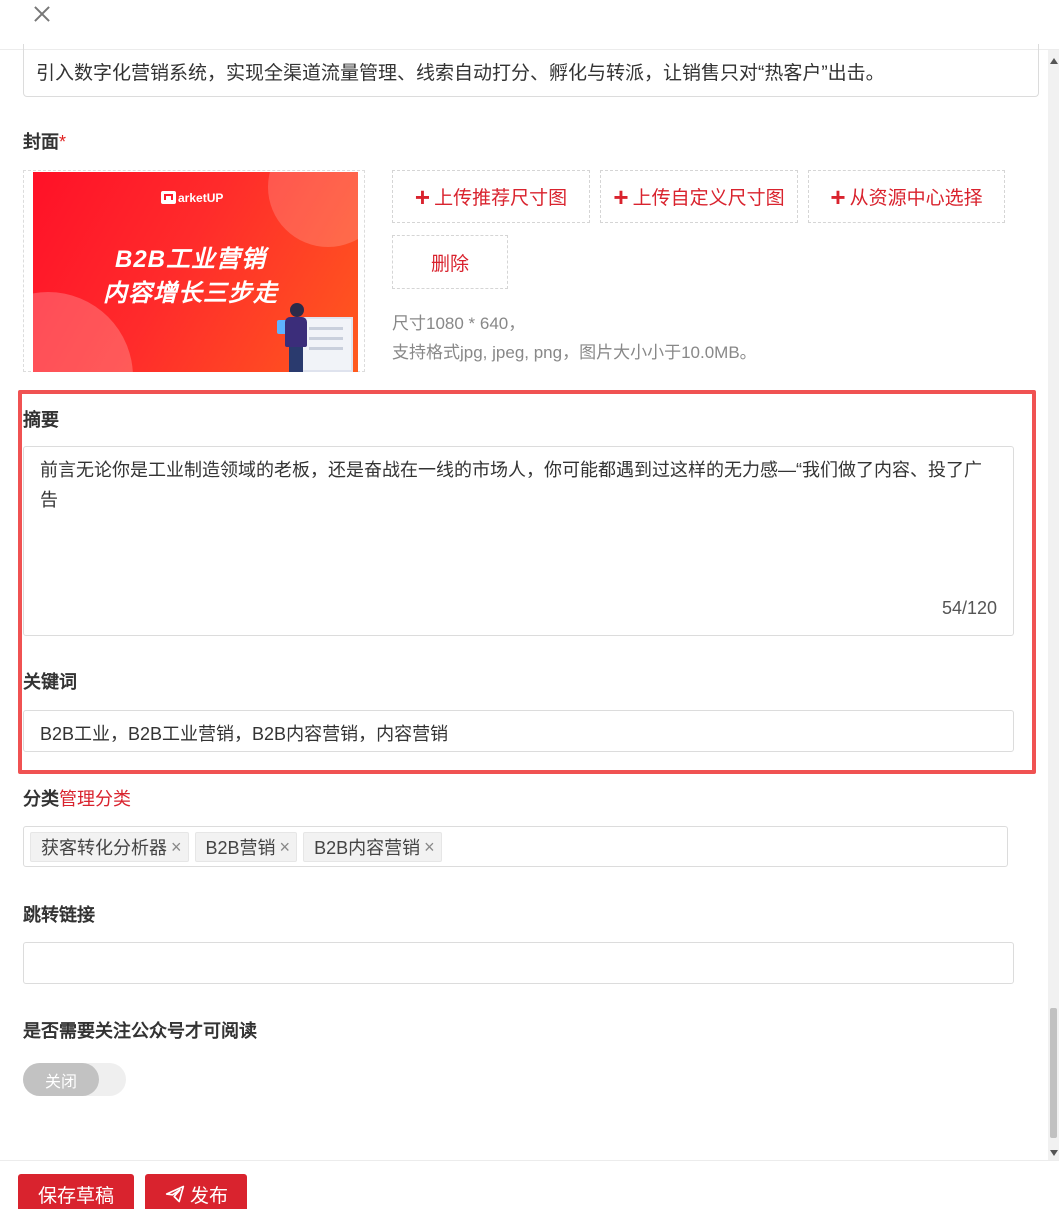 The image size is (1059, 1209). What do you see at coordinates (296, 332) in the screenshot?
I see `person-body-illustration` at bounding box center [296, 332].